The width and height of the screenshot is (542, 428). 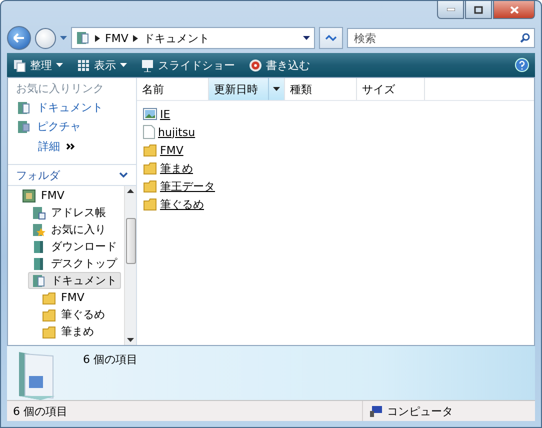 I want to click on computer-icon, so click(x=376, y=411).